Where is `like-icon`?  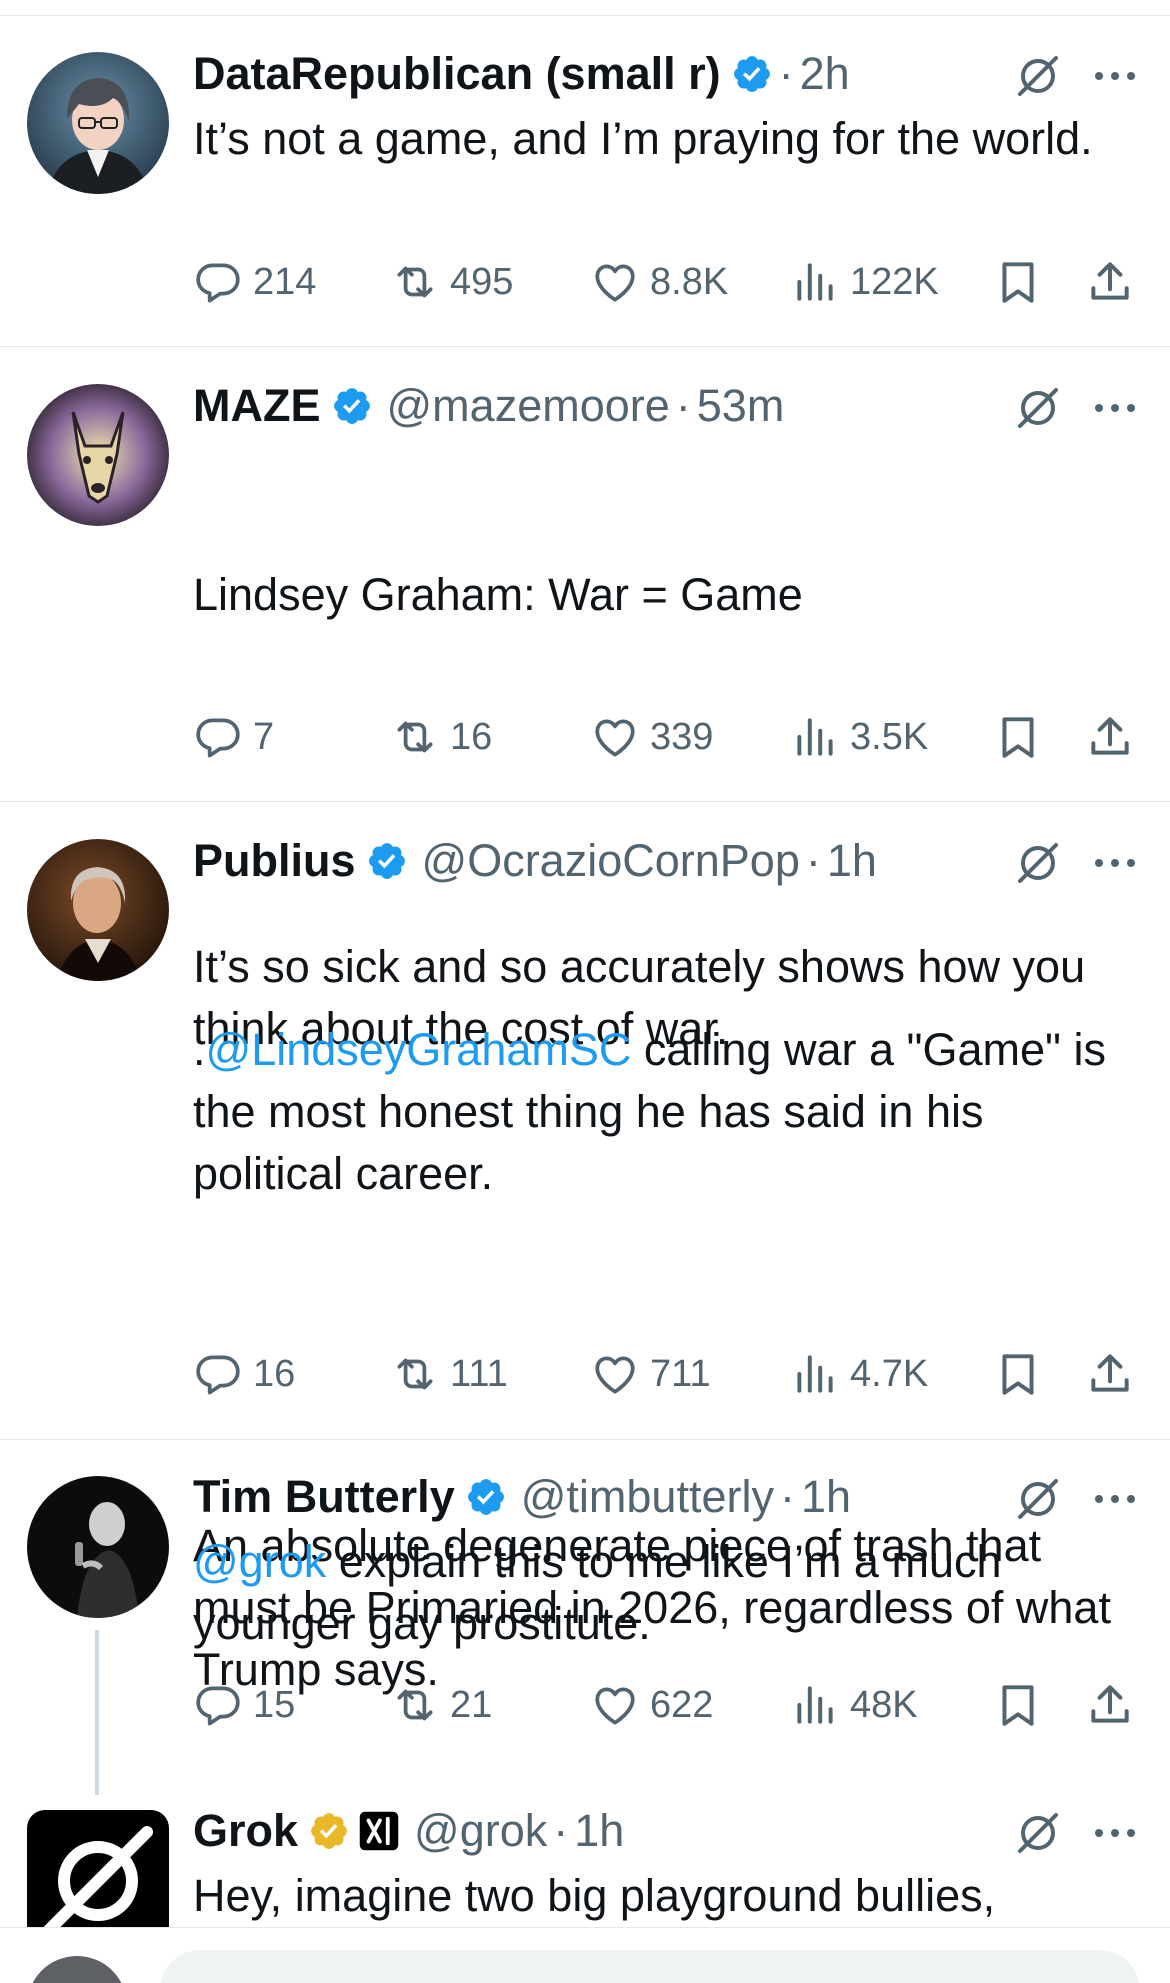 like-icon is located at coordinates (615, 1375).